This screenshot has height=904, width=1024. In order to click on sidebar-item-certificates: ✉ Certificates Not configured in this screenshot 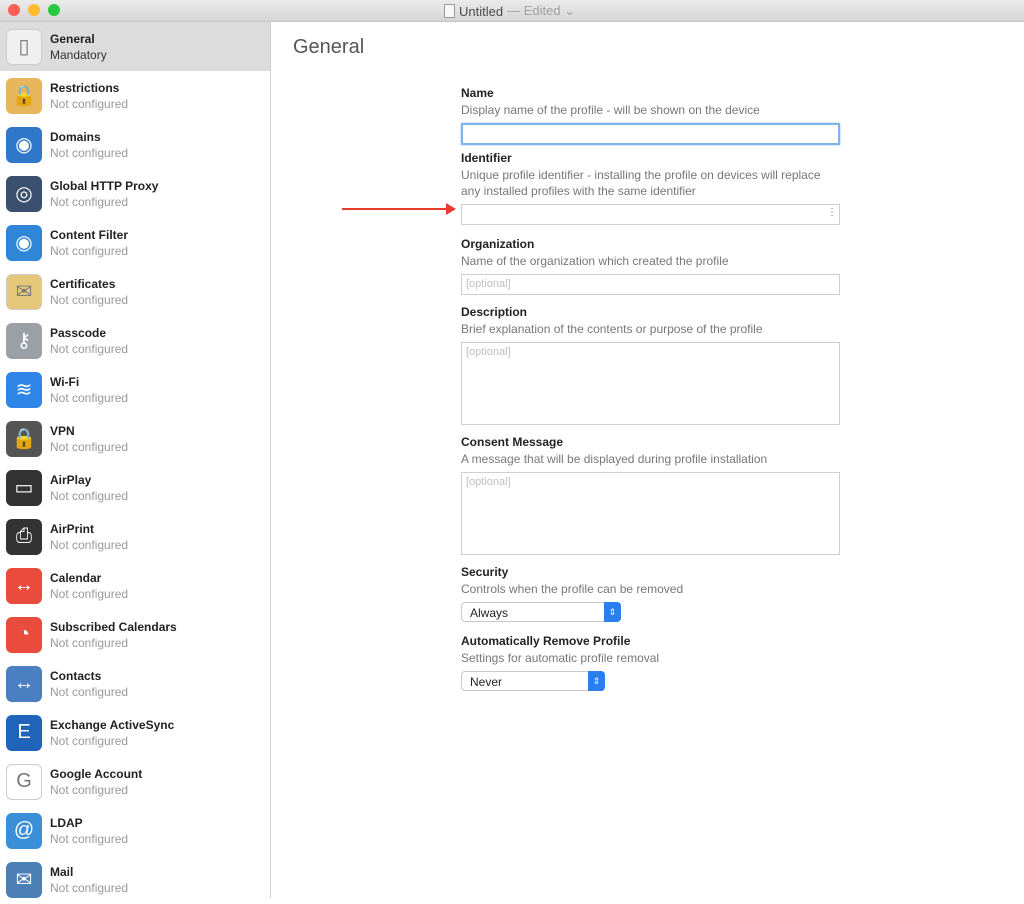, I will do `click(135, 291)`.